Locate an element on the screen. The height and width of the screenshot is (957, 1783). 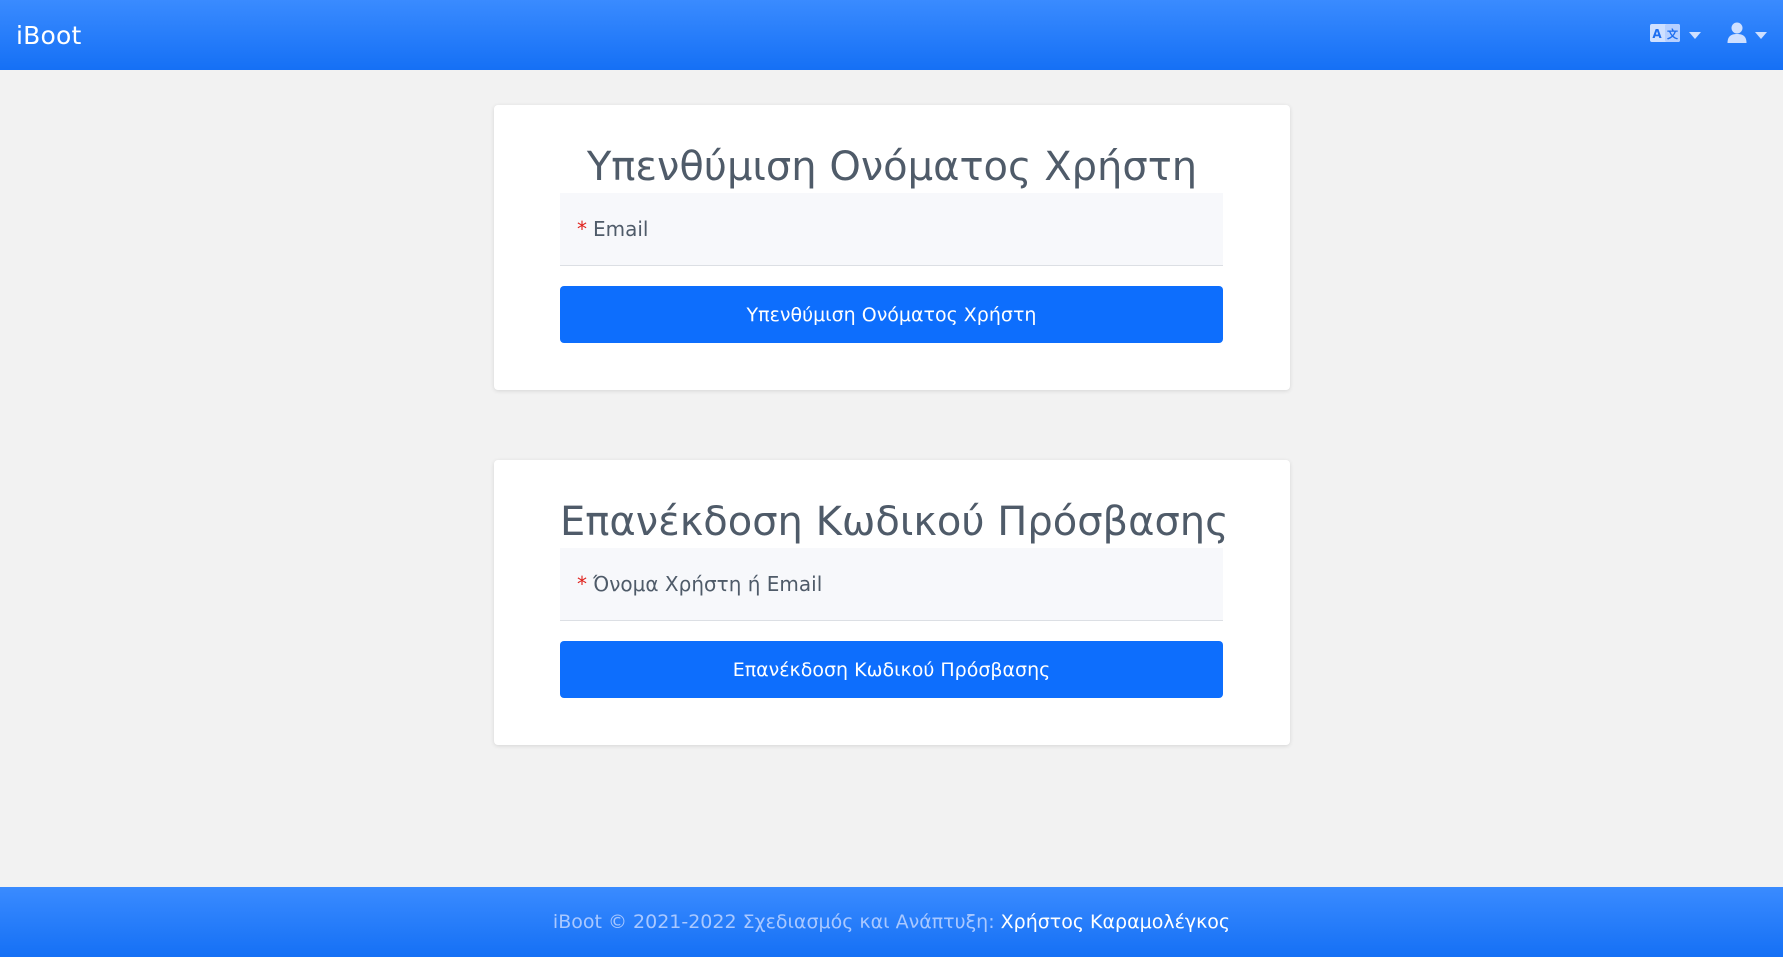
language-dropdown: A 文 is located at coordinates (1675, 35).